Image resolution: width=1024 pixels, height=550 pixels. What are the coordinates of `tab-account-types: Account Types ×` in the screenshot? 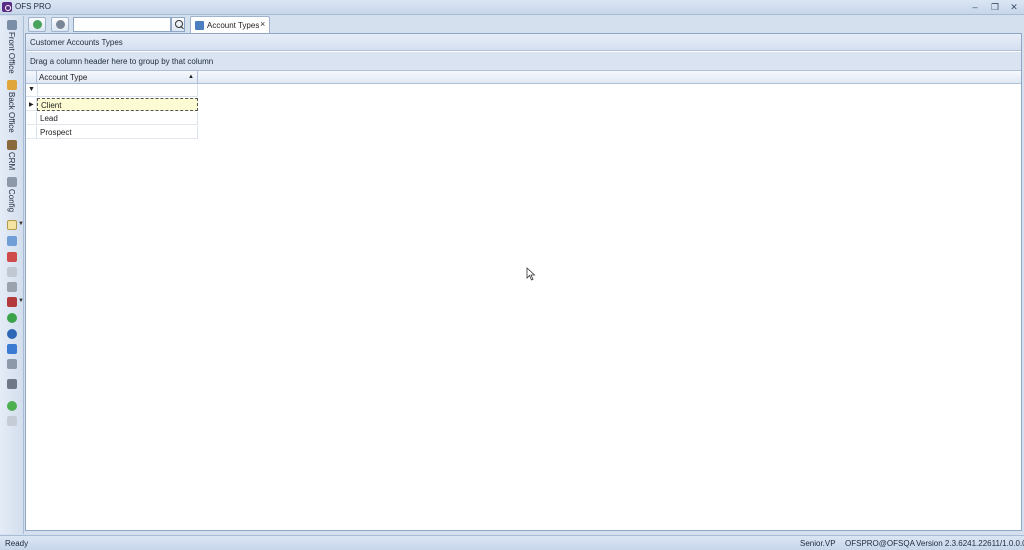 It's located at (230, 24).